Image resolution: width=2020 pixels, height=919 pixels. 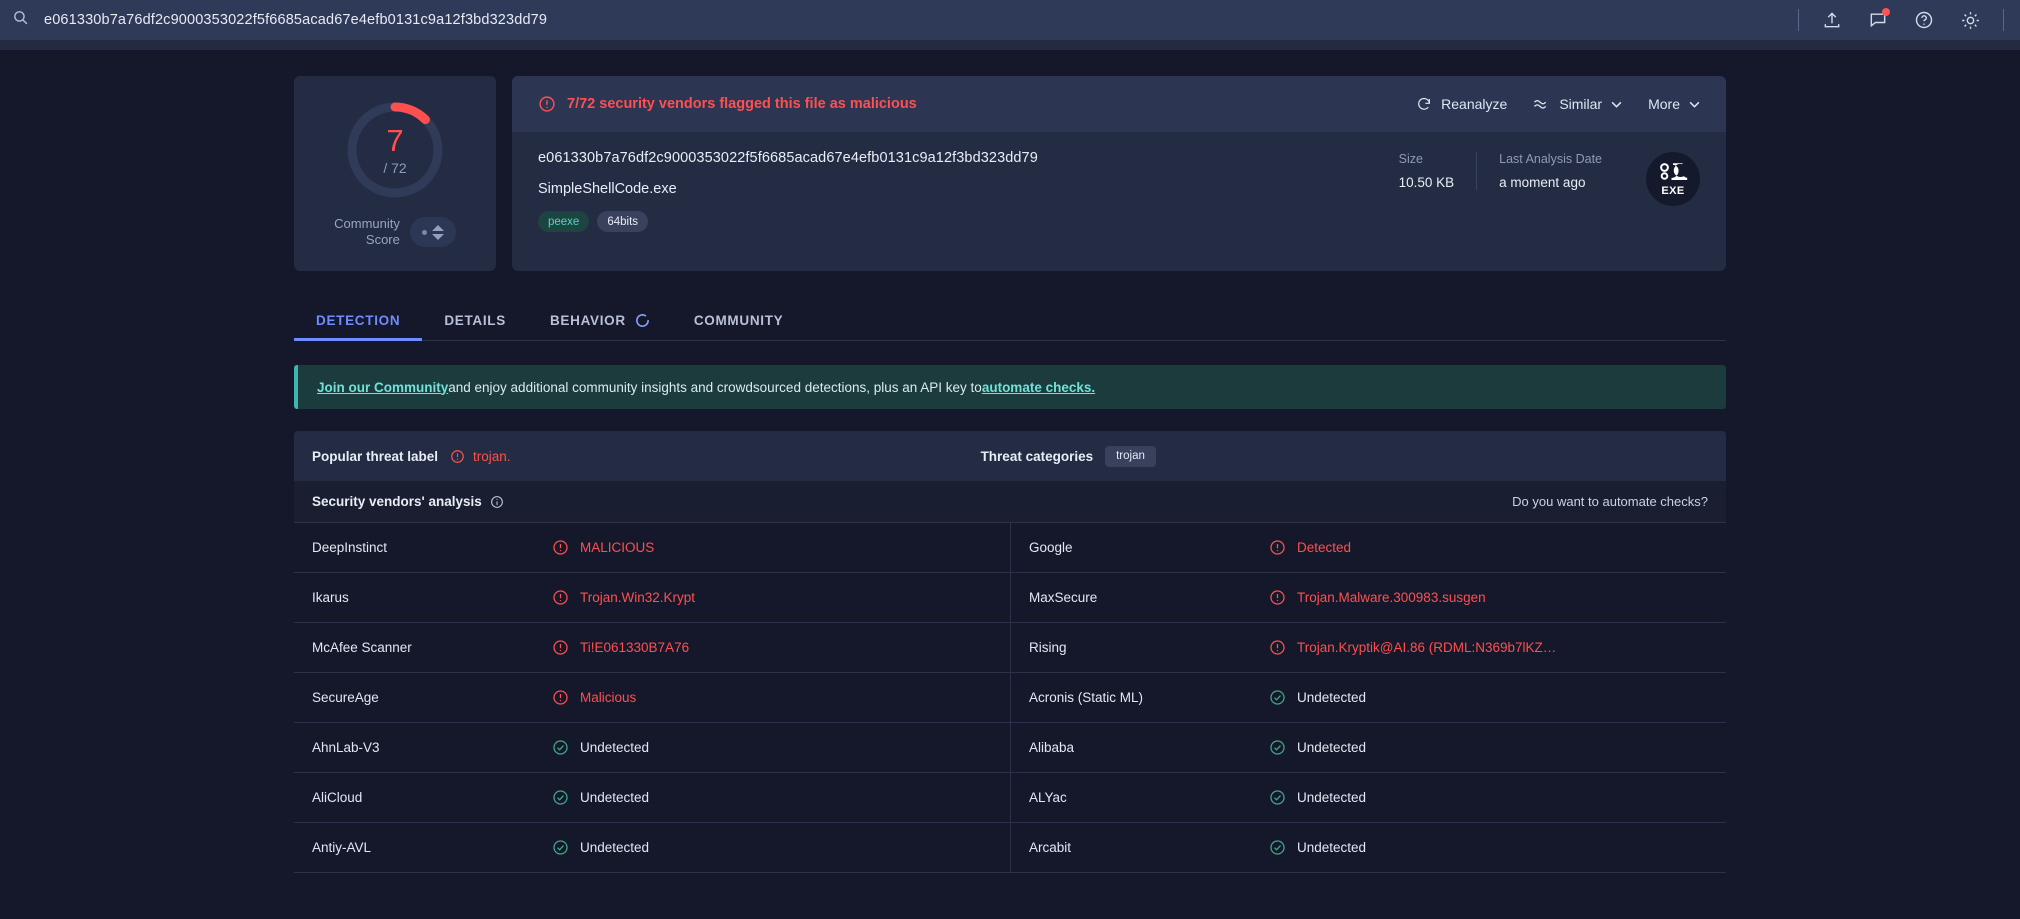 I want to click on tag-64bits: 64bits, so click(x=623, y=221).